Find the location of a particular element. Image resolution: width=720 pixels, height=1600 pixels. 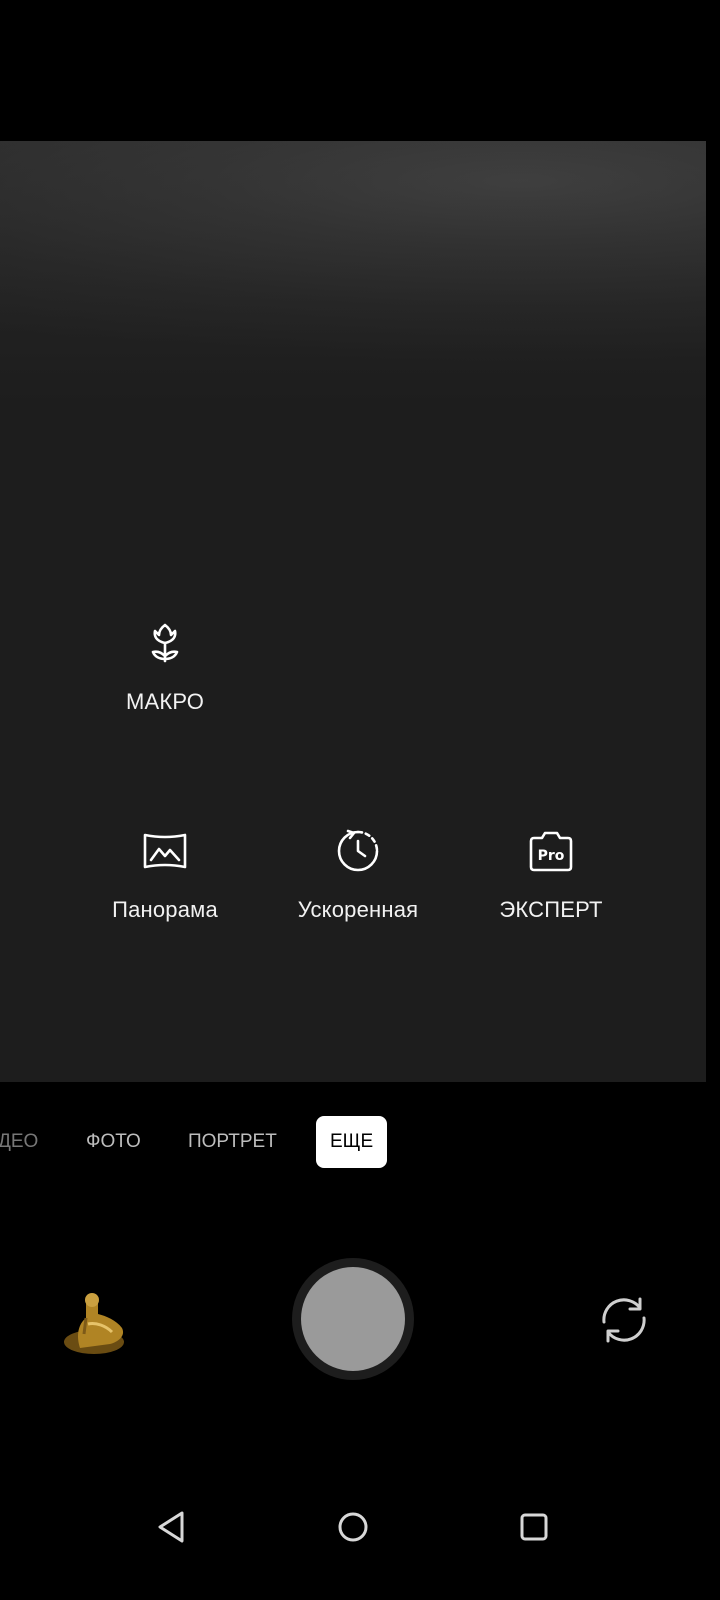

timelapse-icon is located at coordinates (358, 850).